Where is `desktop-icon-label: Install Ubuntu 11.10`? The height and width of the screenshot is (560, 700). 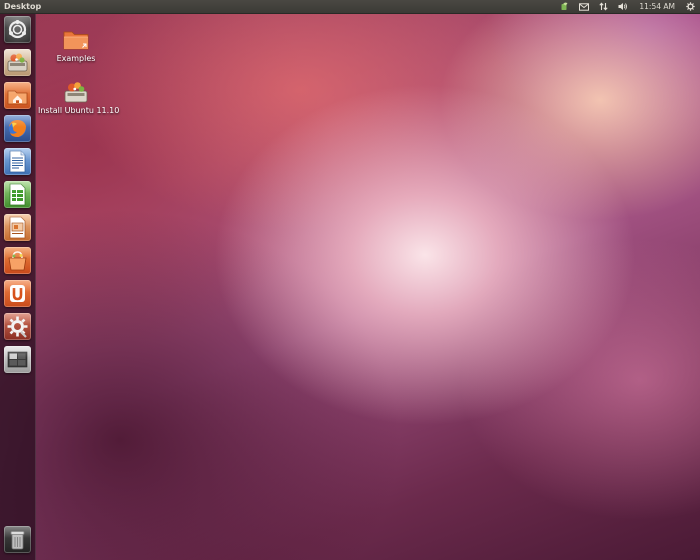 desktop-icon-label: Install Ubuntu 11.10 is located at coordinates (79, 110).